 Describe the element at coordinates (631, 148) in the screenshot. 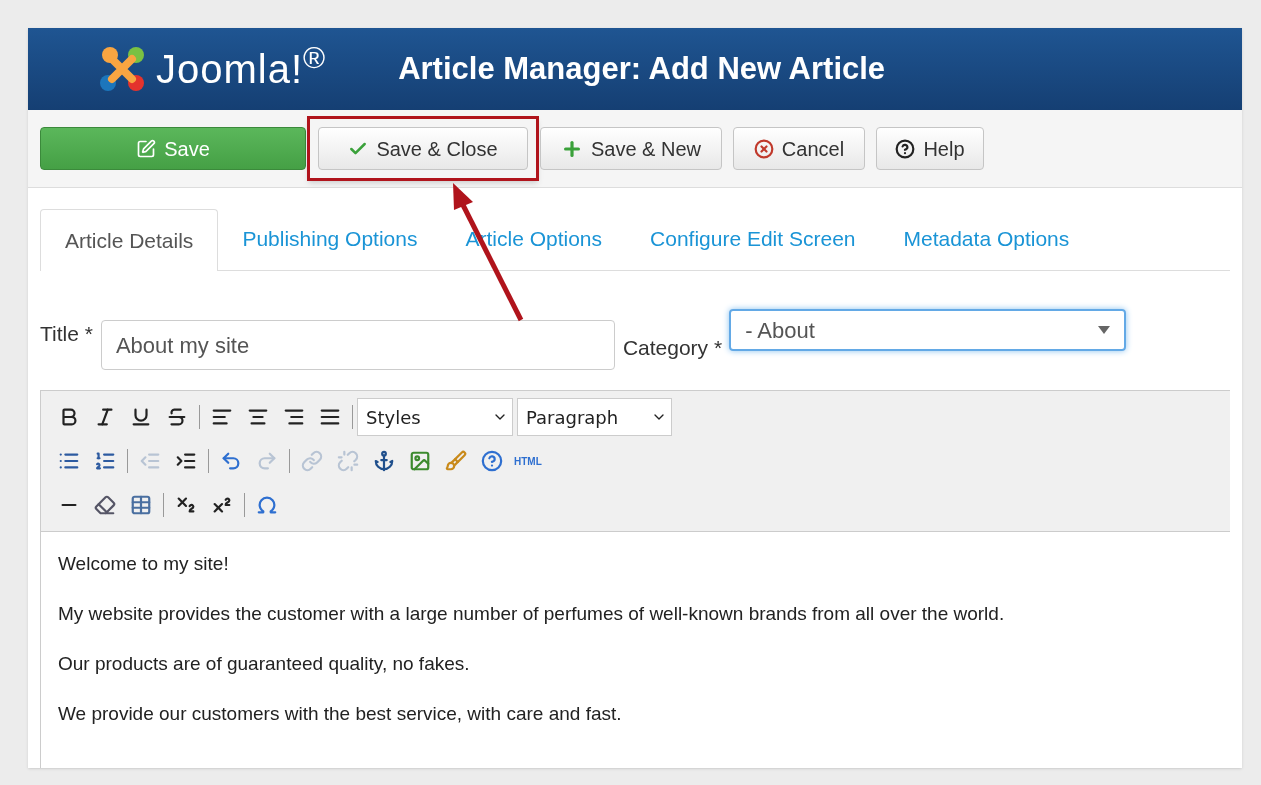

I see `toolbar-button: Save & New` at that location.